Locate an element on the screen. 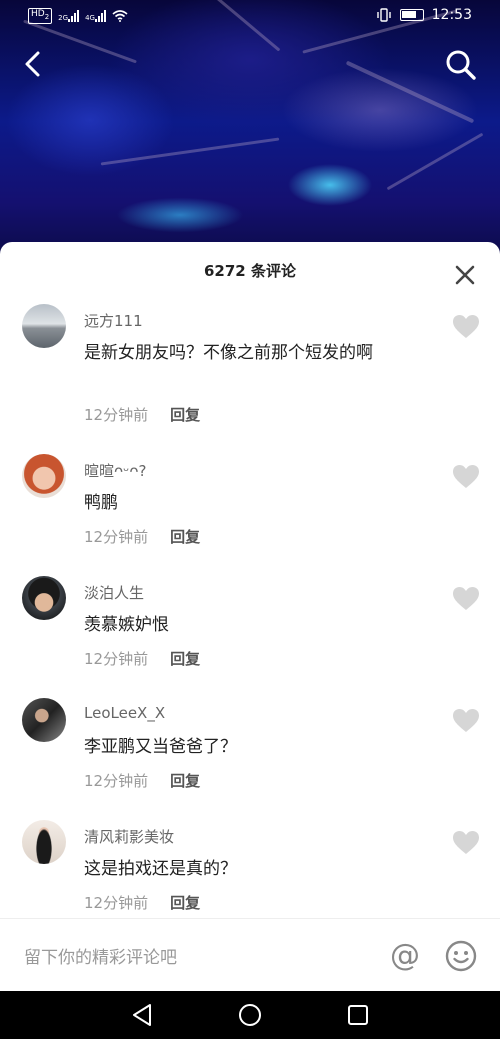 The image size is (500, 1039). nav-back-button is located at coordinates (142, 1015).